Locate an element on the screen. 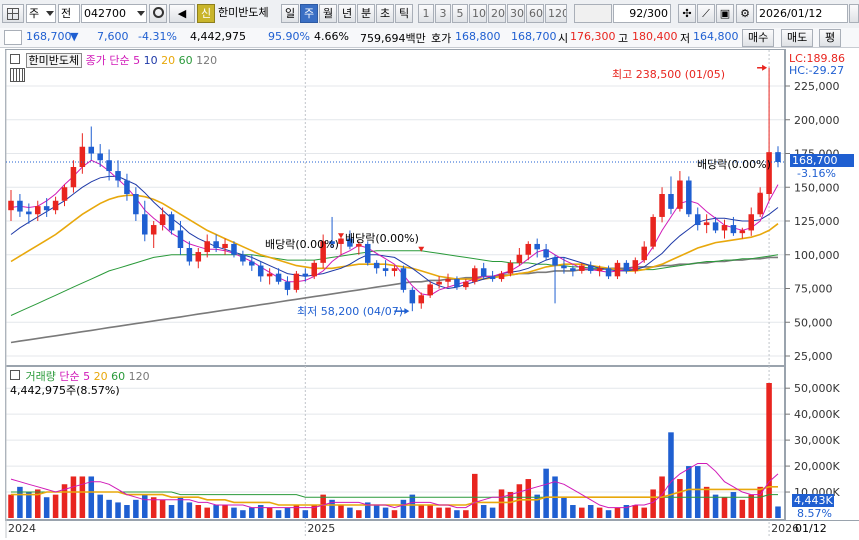 This screenshot has width=859, height=540. volume-value: 4,442,975주(8.57%) is located at coordinates (65, 390).